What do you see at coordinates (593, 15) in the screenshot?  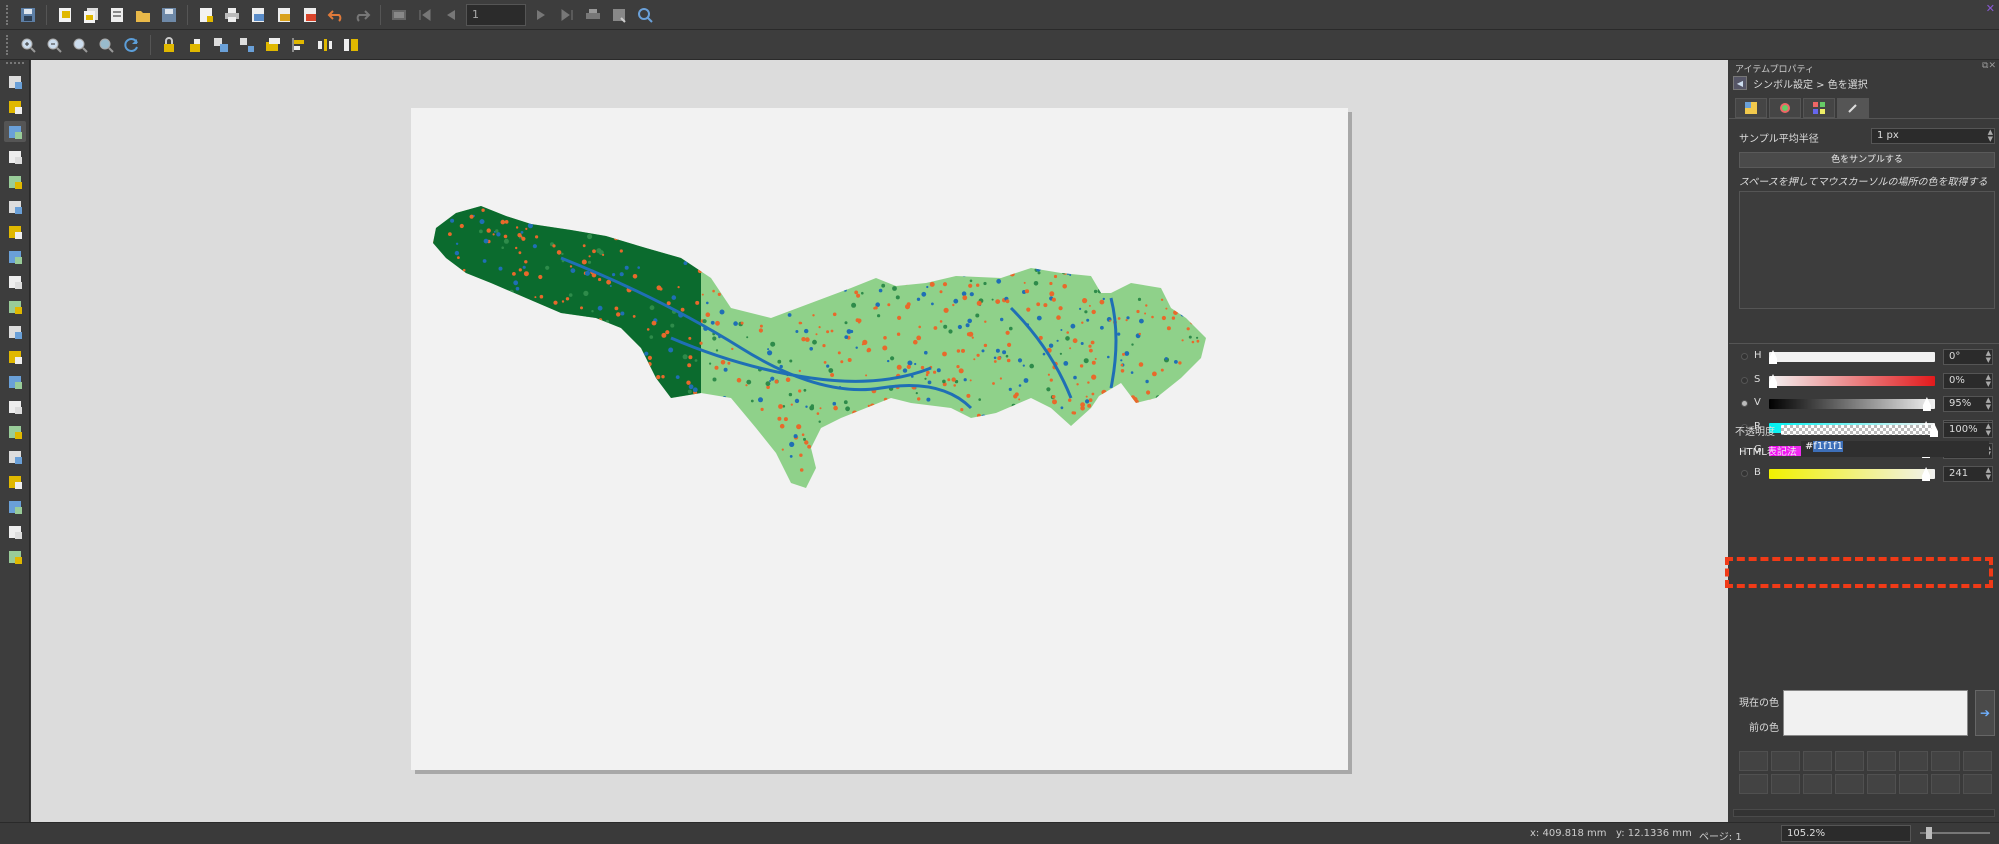 I see `print-atlas-icon` at bounding box center [593, 15].